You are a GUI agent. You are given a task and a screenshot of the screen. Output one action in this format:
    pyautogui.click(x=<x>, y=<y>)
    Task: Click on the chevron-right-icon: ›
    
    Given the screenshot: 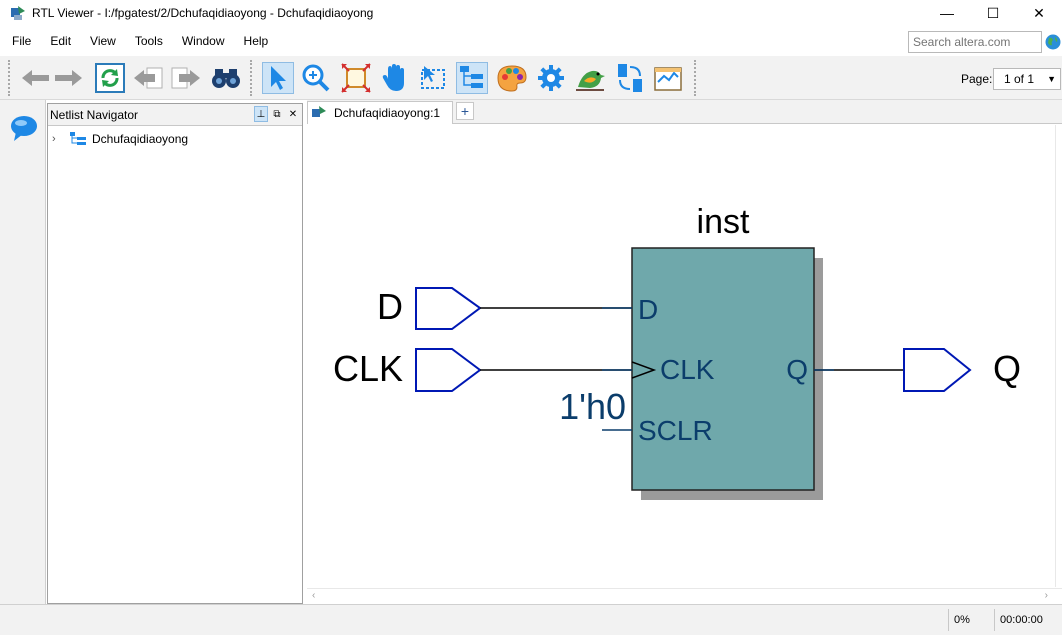 What is the action you would take?
    pyautogui.click(x=58, y=139)
    